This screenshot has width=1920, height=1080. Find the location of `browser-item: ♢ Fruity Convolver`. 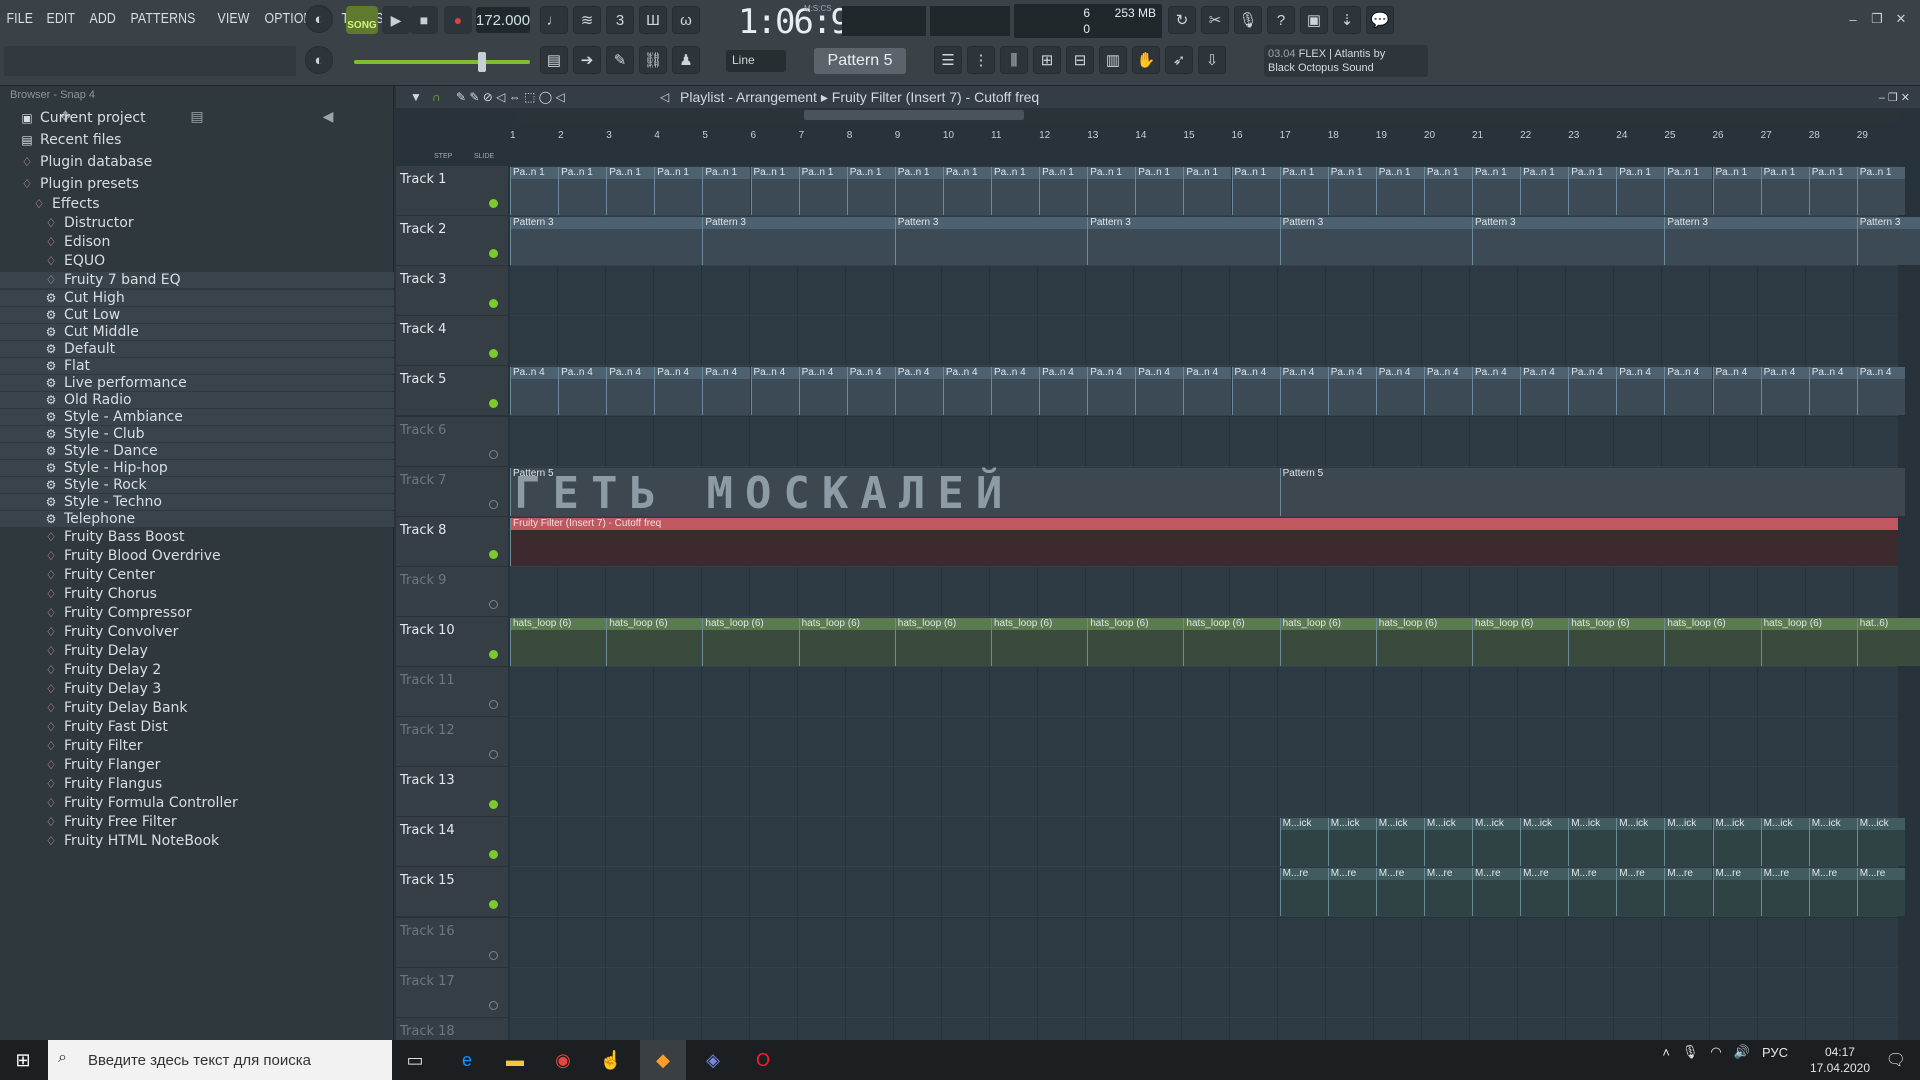

browser-item: ♢ Fruity Convolver is located at coordinates (197, 632).